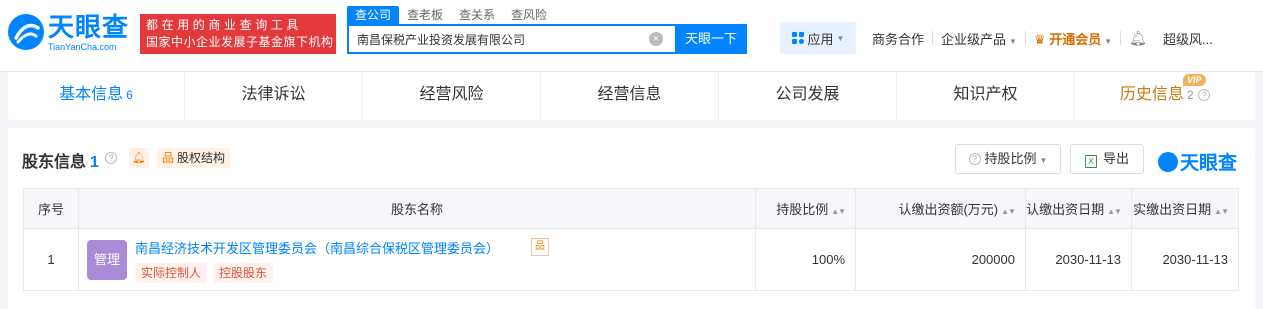 This screenshot has height=309, width=1263. Describe the element at coordinates (373, 15) in the screenshot. I see `search-tab-company: 查公司` at that location.